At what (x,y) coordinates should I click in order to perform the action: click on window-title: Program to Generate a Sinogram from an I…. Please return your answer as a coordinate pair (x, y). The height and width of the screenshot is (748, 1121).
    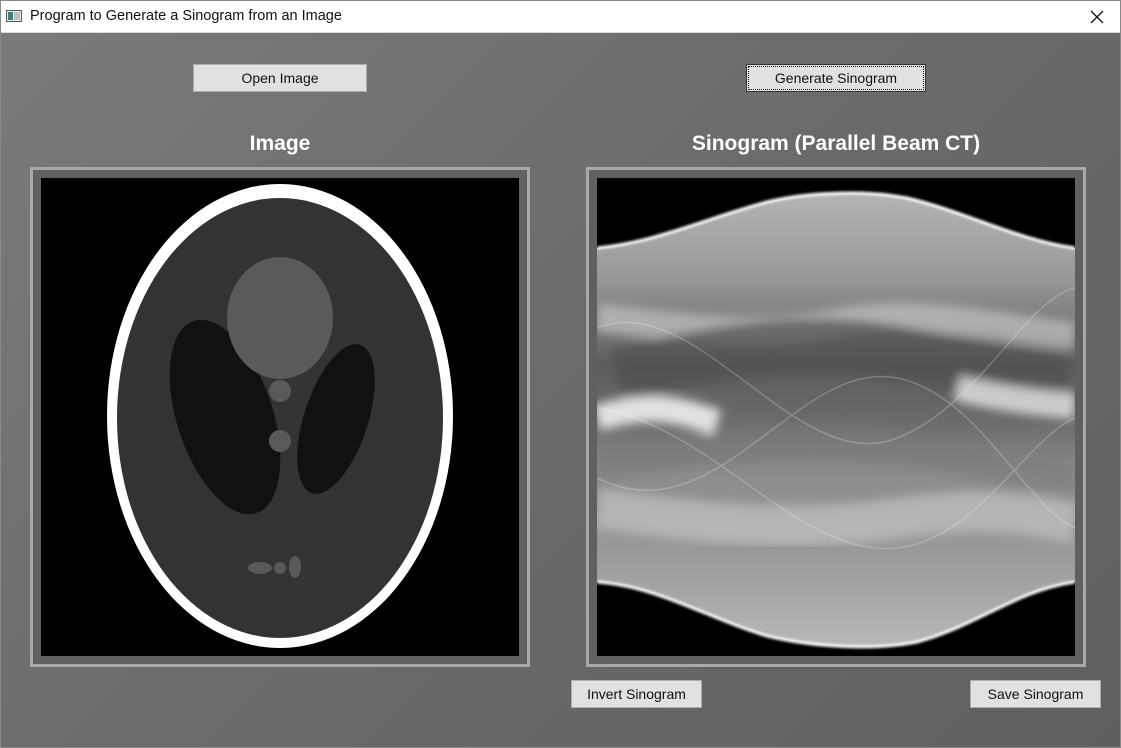
    Looking at the image, I should click on (186, 16).